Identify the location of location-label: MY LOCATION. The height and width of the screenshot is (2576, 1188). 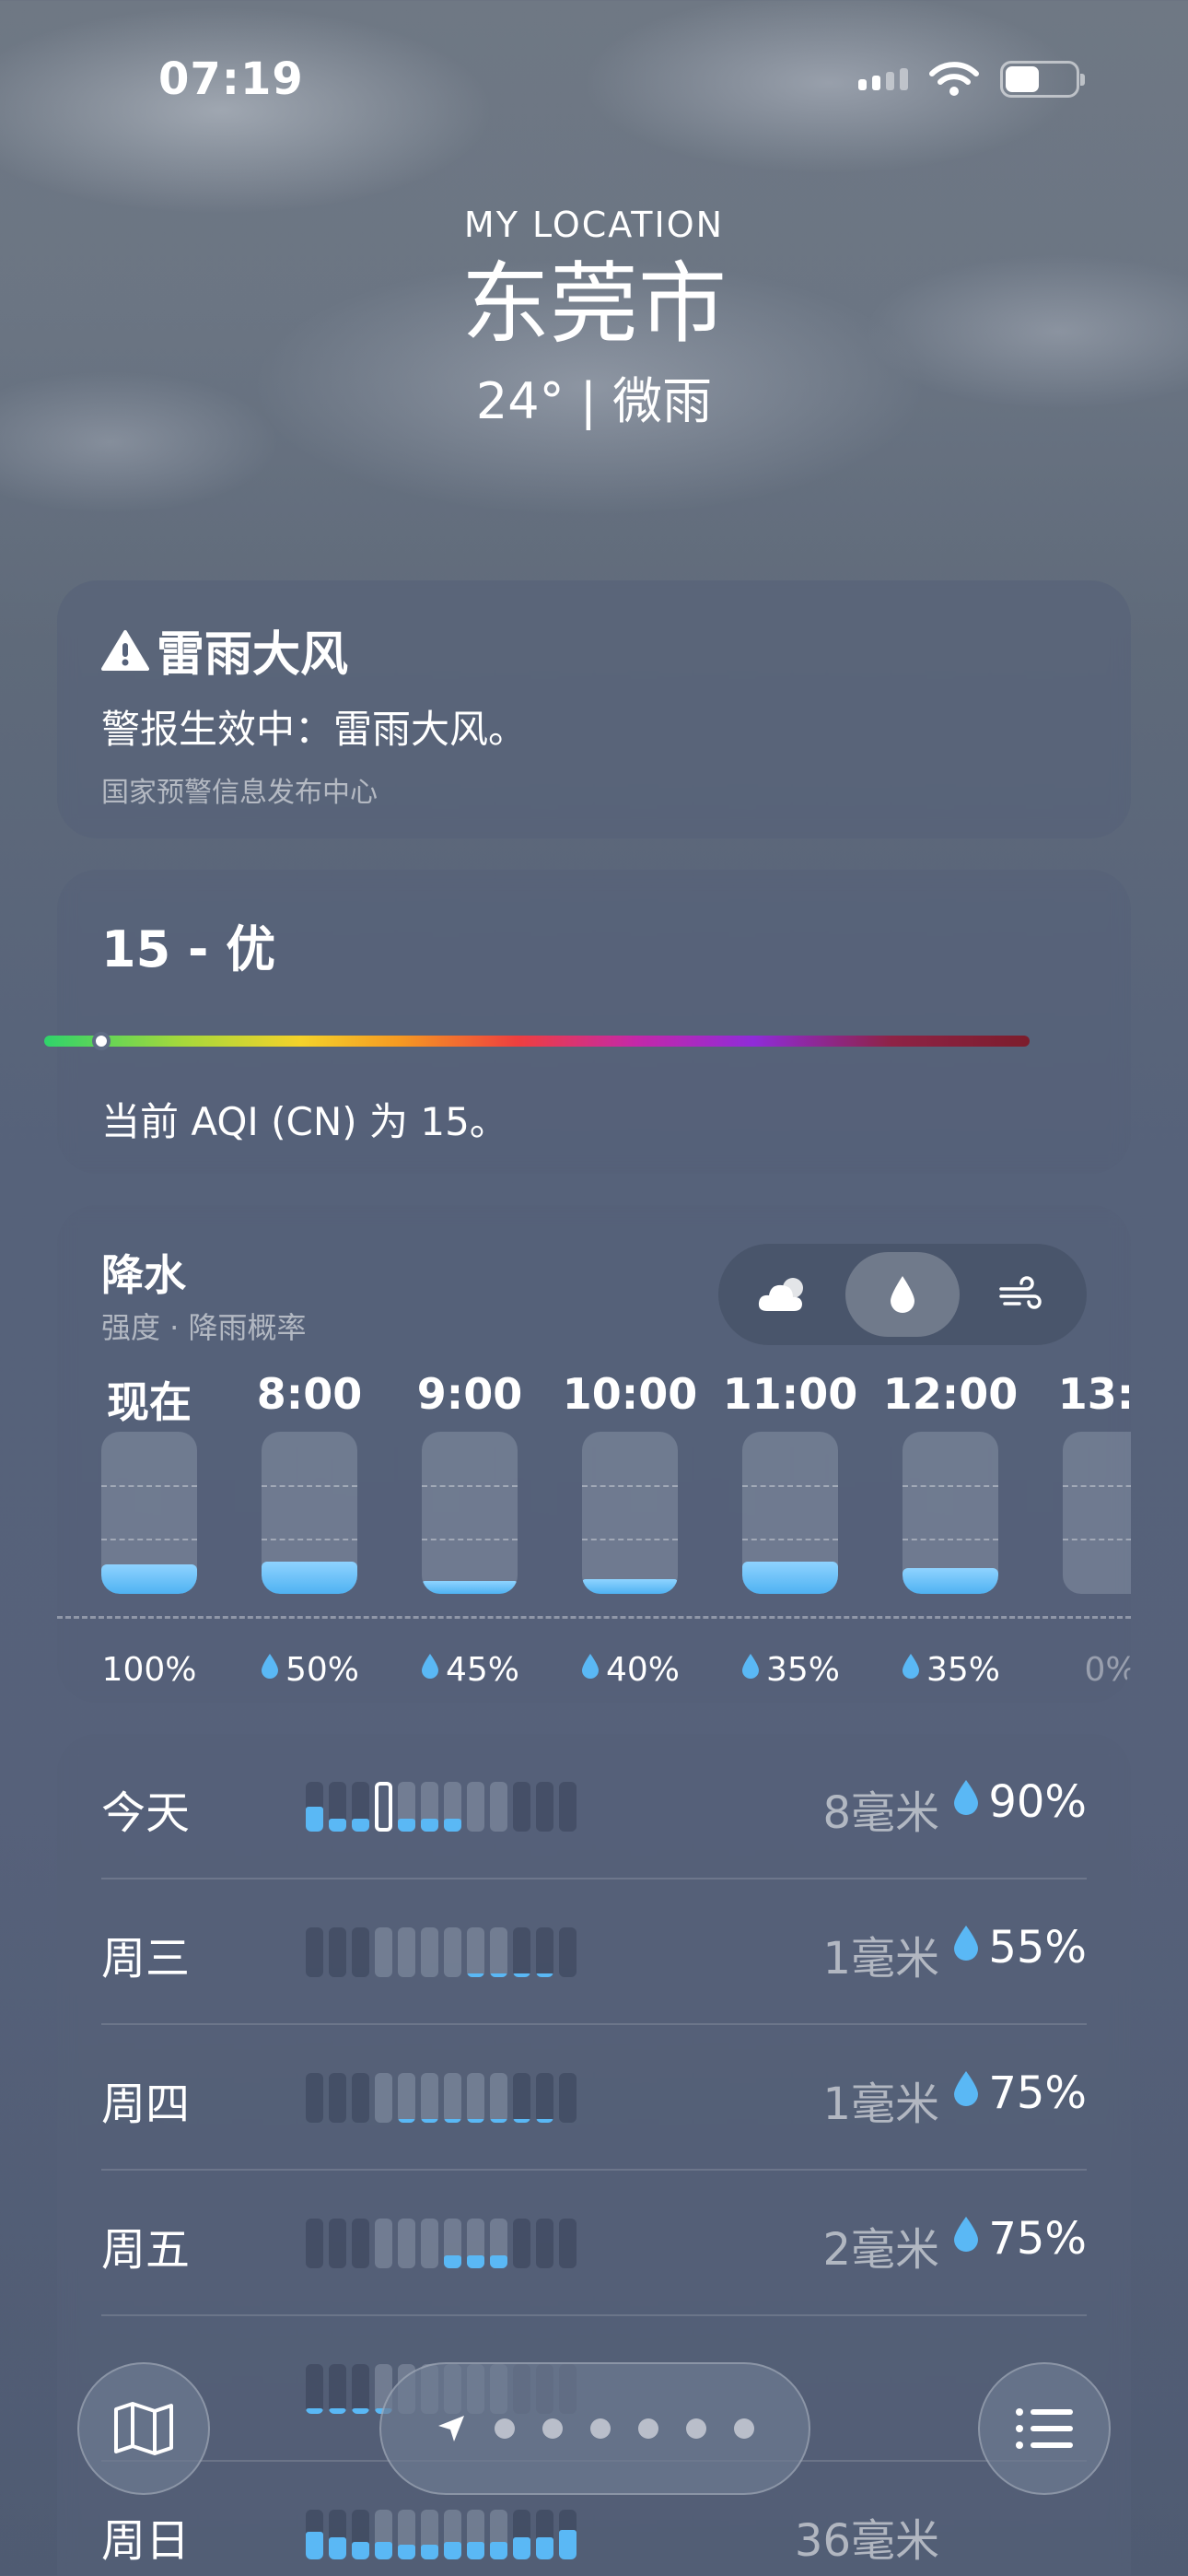
(594, 225).